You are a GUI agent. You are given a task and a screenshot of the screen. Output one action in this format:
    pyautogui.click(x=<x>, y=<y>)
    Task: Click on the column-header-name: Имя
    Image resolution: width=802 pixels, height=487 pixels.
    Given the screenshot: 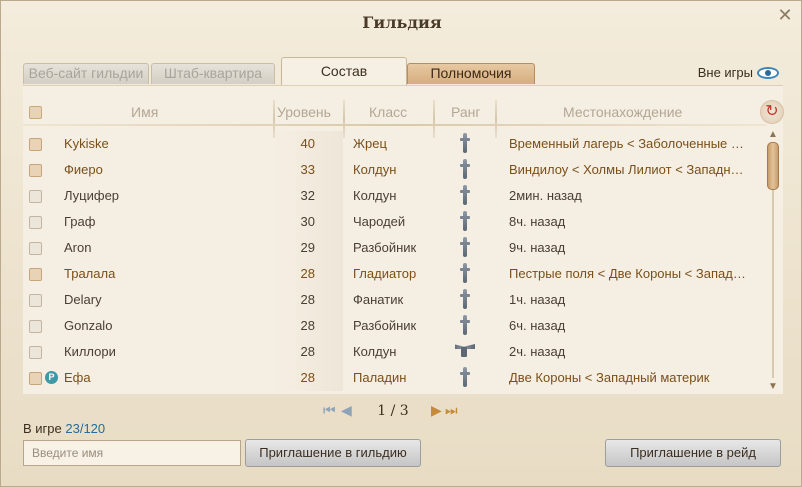 What is the action you would take?
    pyautogui.click(x=144, y=112)
    